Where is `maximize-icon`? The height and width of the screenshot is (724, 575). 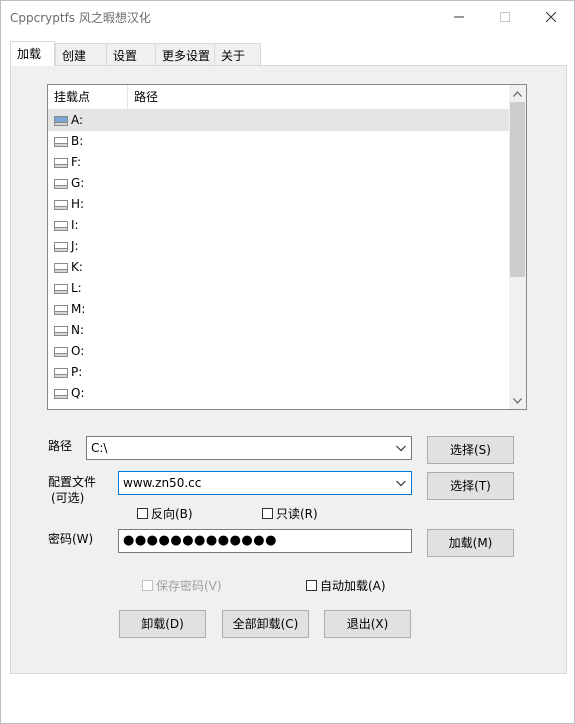
maximize-icon is located at coordinates (505, 17).